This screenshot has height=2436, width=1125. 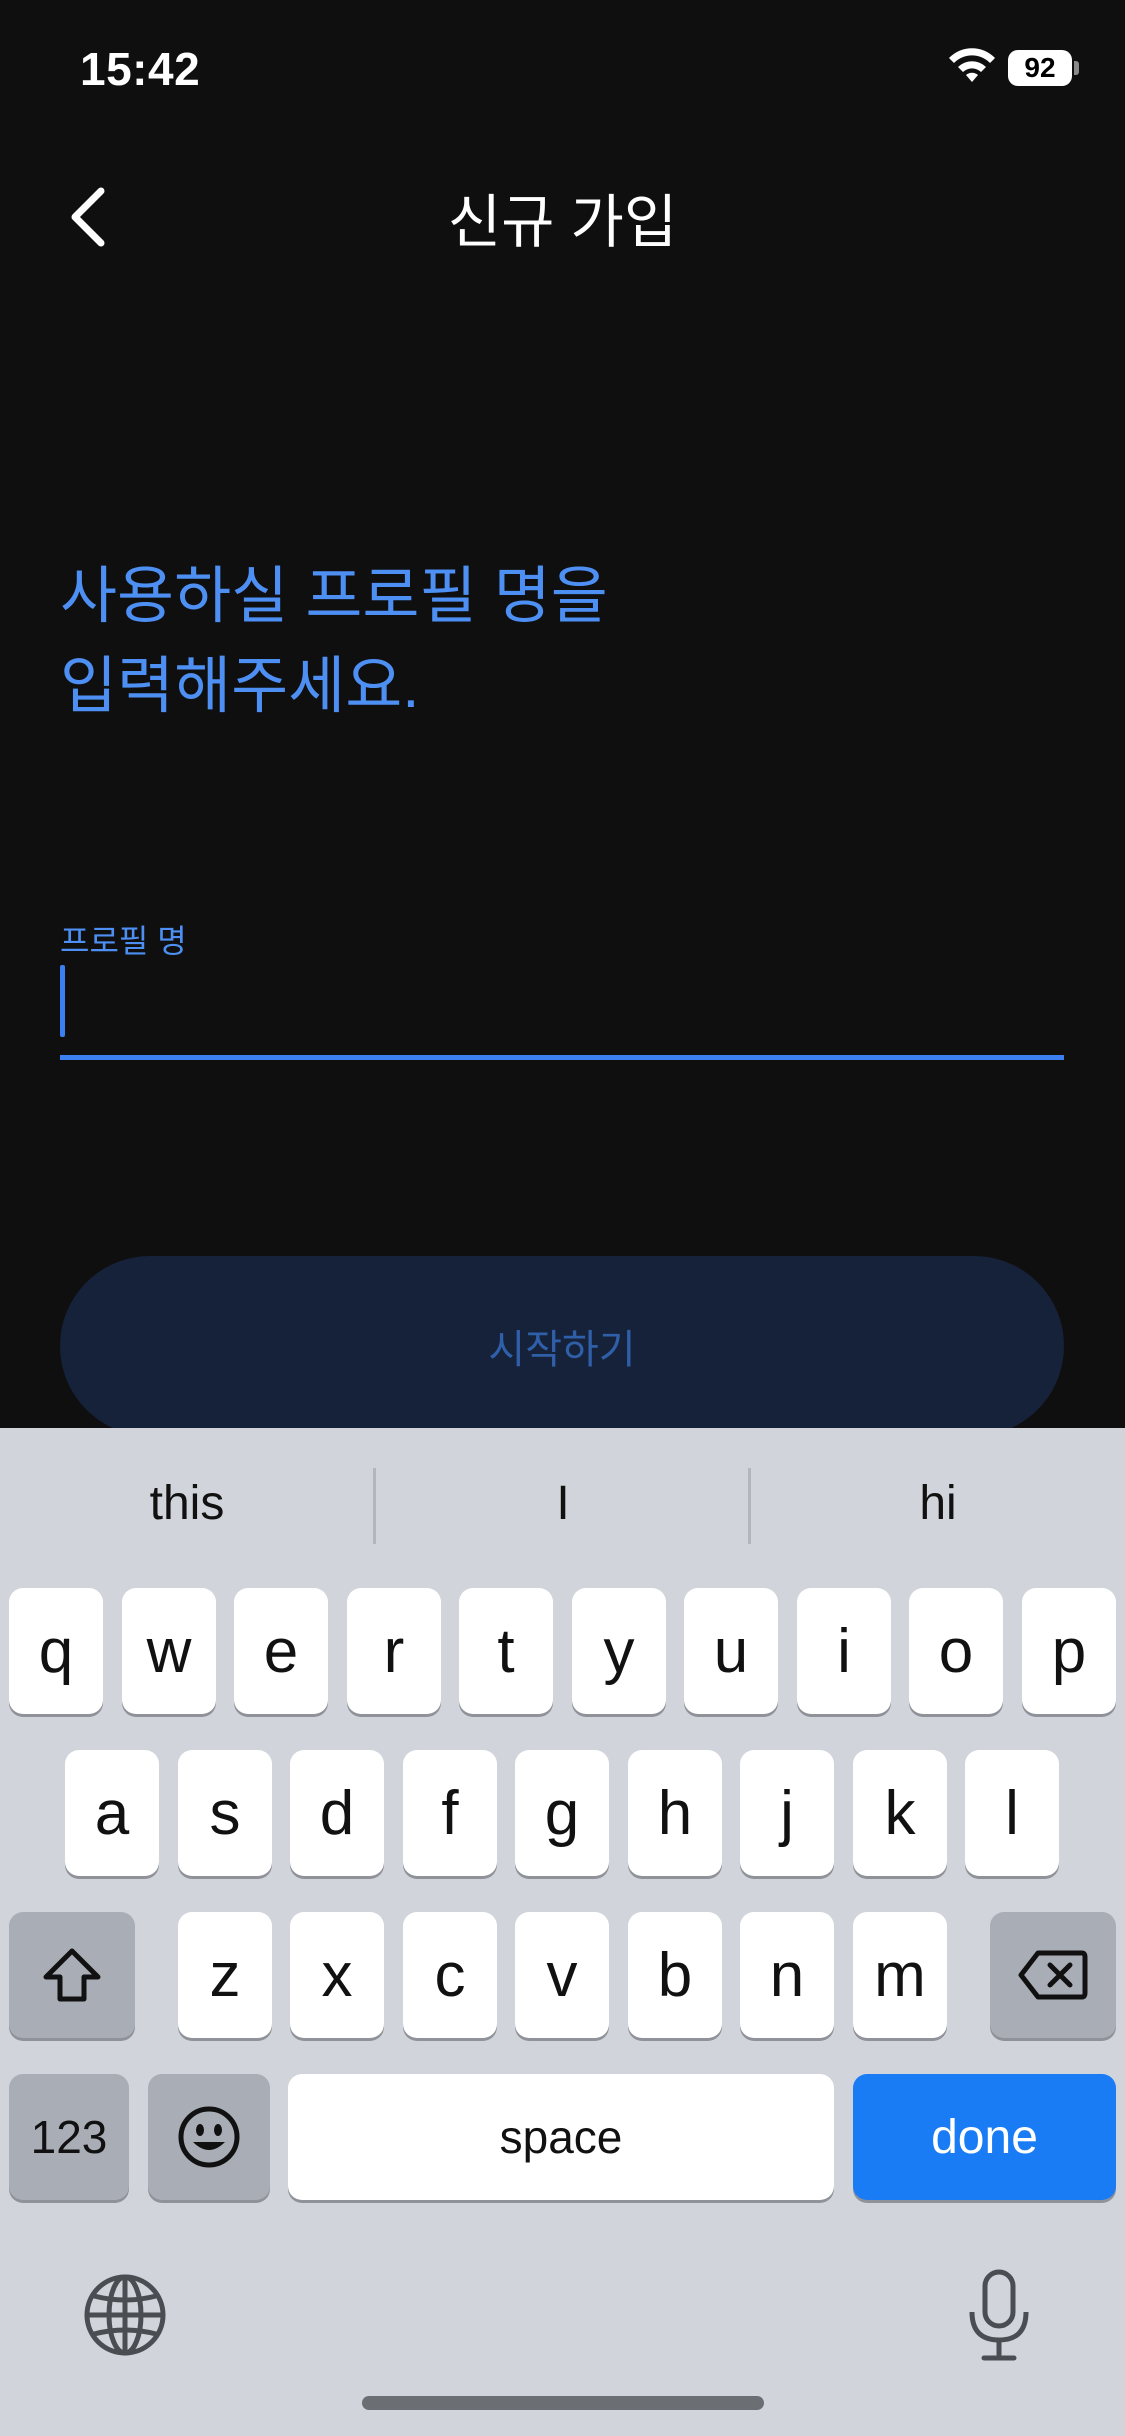 I want to click on shift-key, so click(x=72, y=1975).